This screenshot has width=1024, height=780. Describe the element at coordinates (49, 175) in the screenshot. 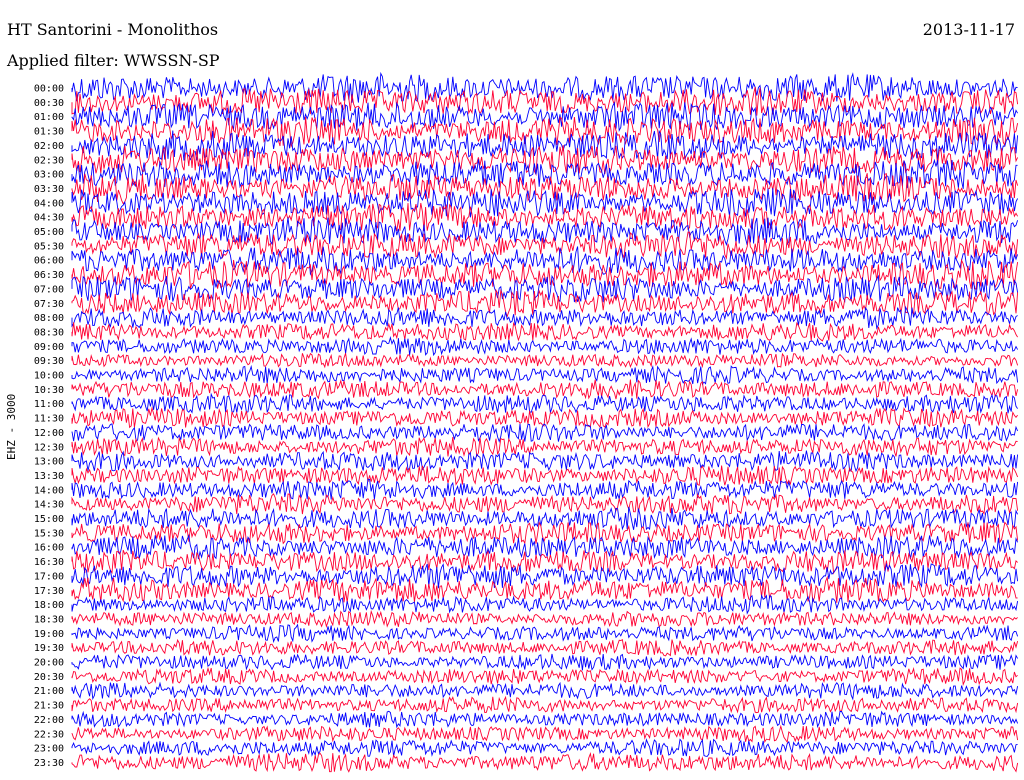

I see `time-label: 03:00` at that location.